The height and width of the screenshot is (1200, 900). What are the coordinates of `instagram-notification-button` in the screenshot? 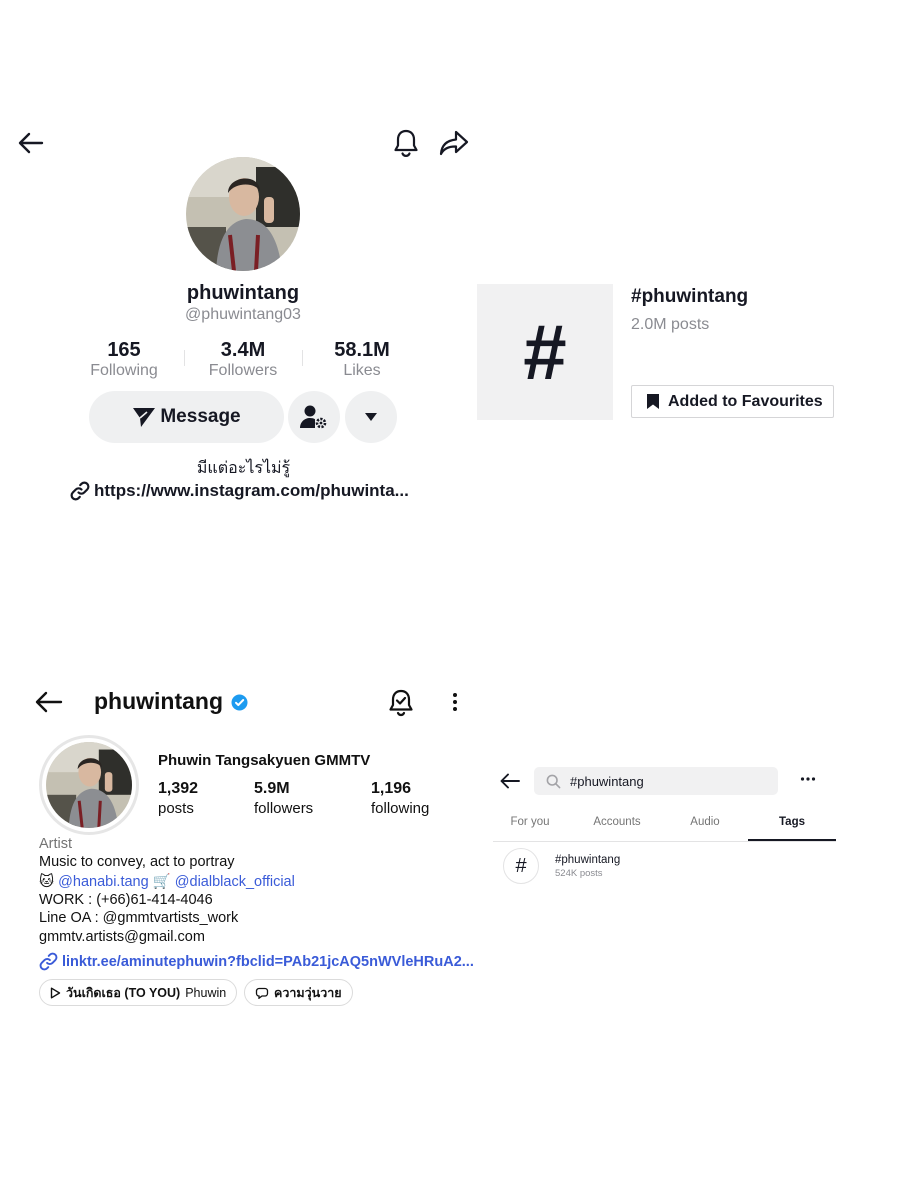 It's located at (401, 703).